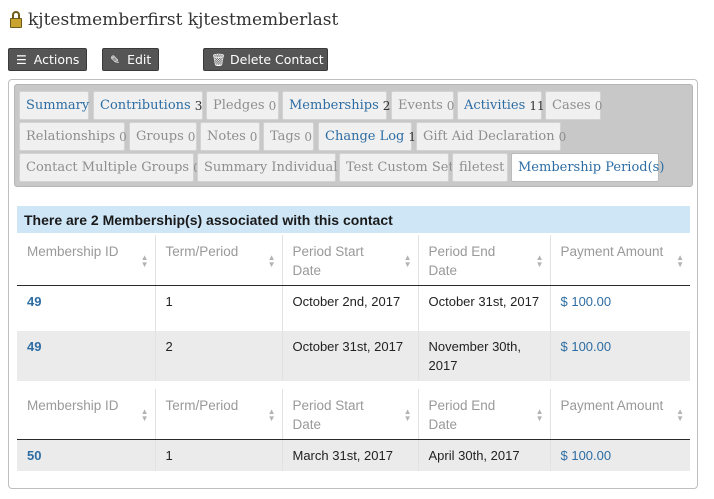 The image size is (714, 499). I want to click on tab-cases: Cases 0, so click(574, 105).